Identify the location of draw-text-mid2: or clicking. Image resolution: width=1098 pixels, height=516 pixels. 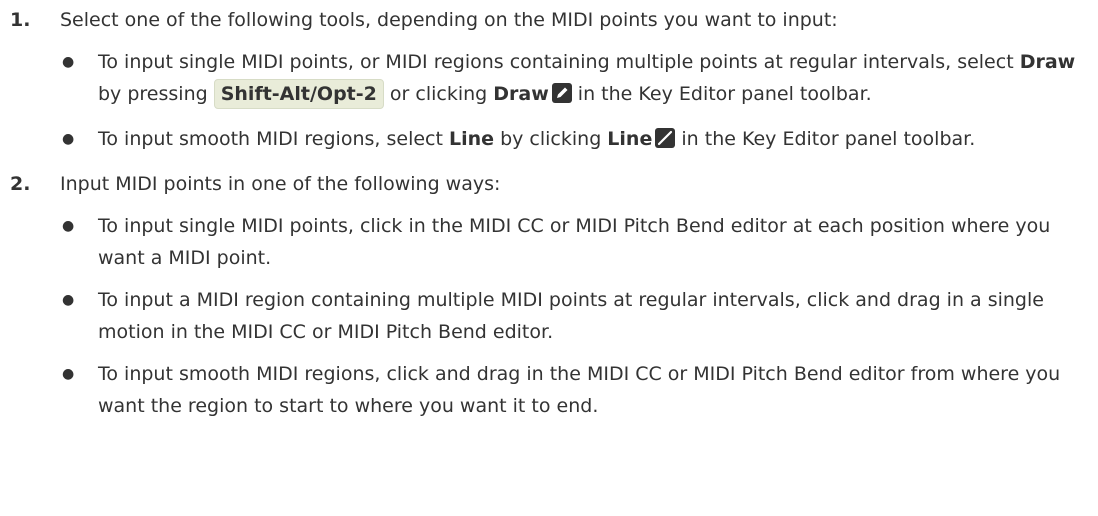
(438, 94).